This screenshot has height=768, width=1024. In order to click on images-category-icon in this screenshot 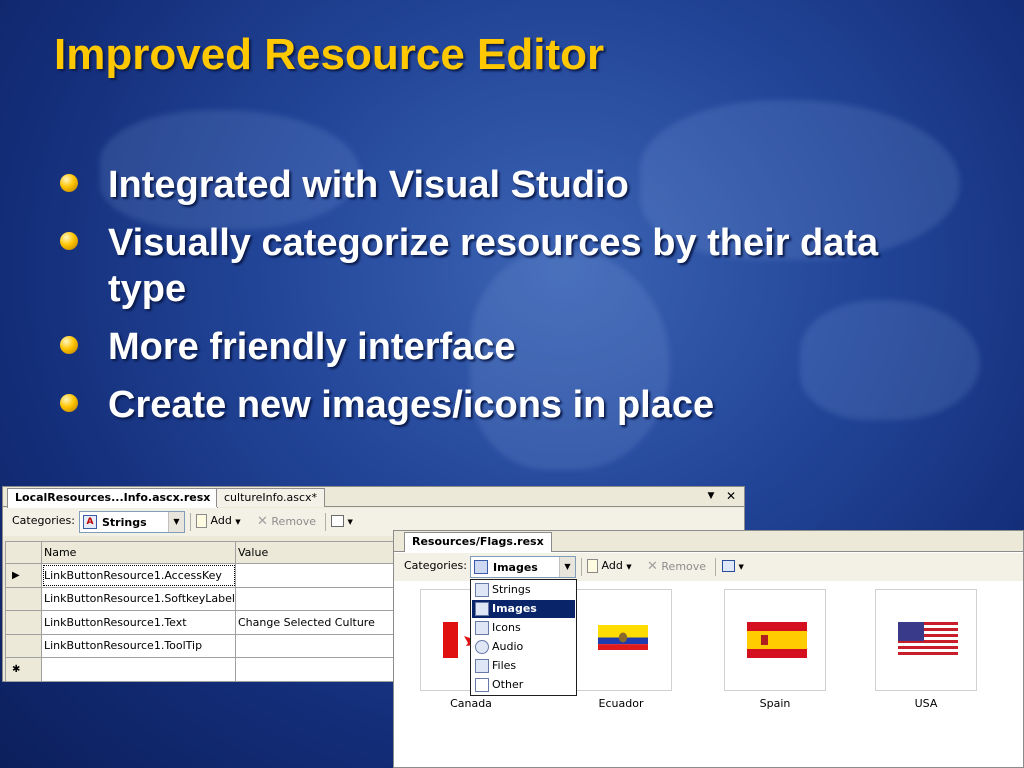, I will do `click(481, 567)`.